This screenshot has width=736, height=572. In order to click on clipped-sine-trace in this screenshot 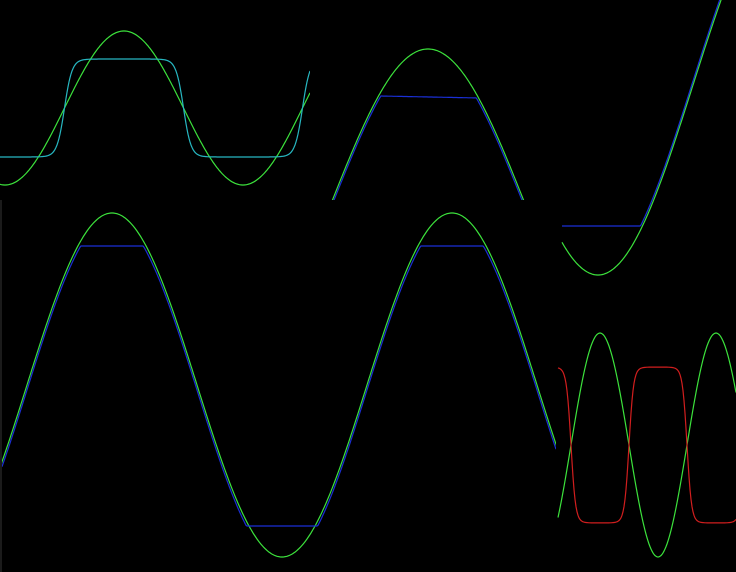, I will do `click(428, 152)`.